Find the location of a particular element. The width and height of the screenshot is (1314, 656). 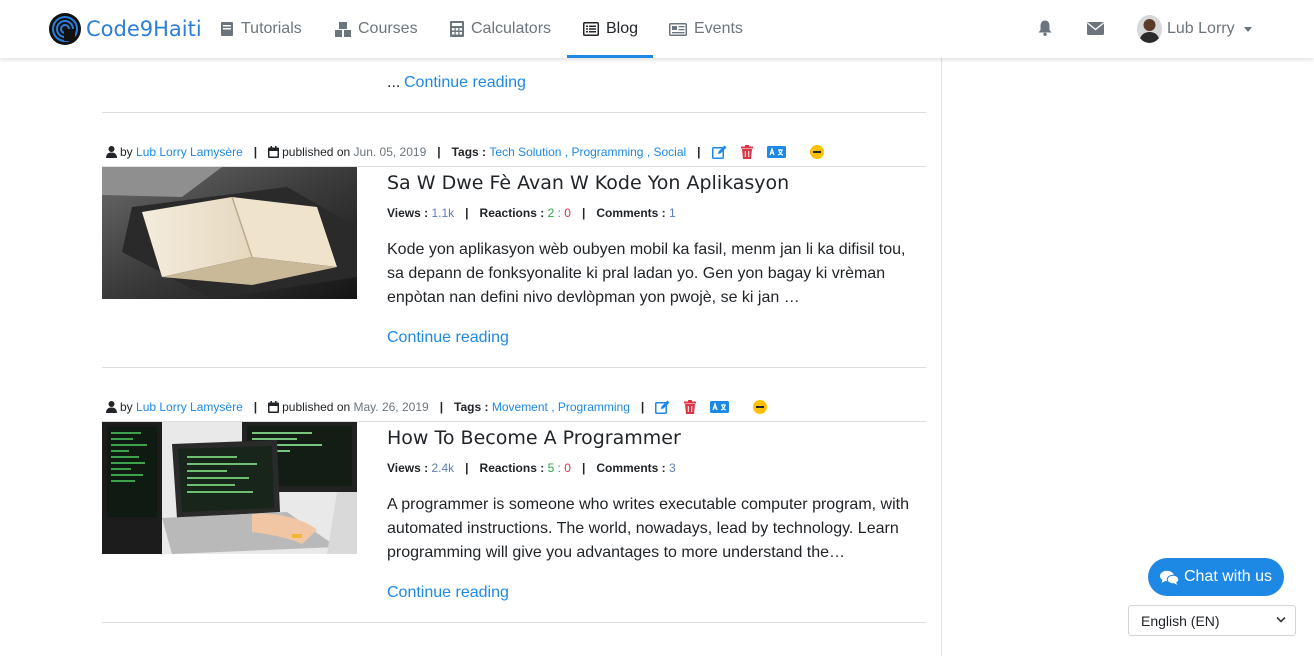

list-alt-icon is located at coordinates (591, 29).